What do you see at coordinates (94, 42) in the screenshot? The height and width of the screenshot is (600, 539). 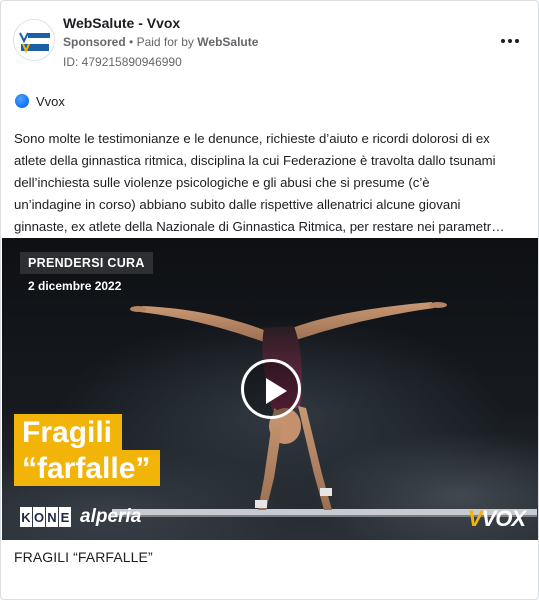 I see `sponsored-label: Sponsored` at bounding box center [94, 42].